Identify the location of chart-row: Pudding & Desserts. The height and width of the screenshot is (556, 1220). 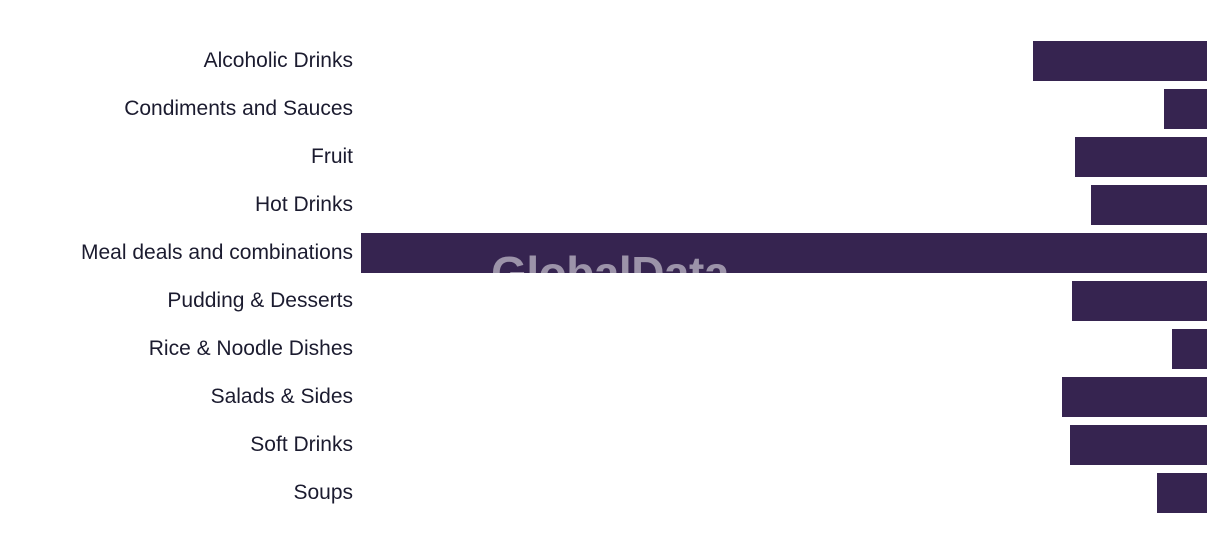
(610, 301).